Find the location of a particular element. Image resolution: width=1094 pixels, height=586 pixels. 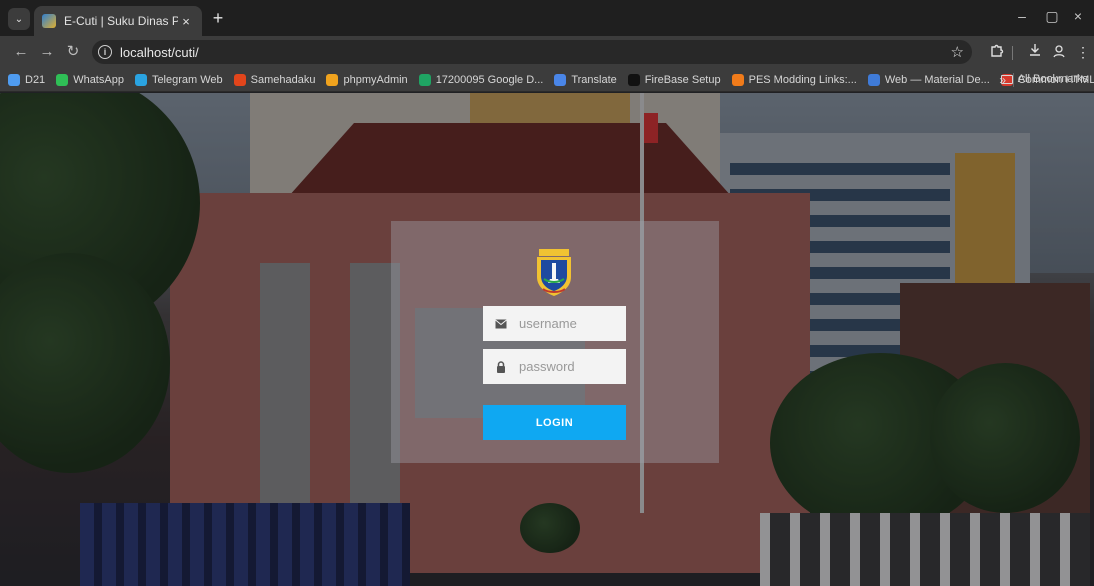

download-icon is located at coordinates (1035, 52).